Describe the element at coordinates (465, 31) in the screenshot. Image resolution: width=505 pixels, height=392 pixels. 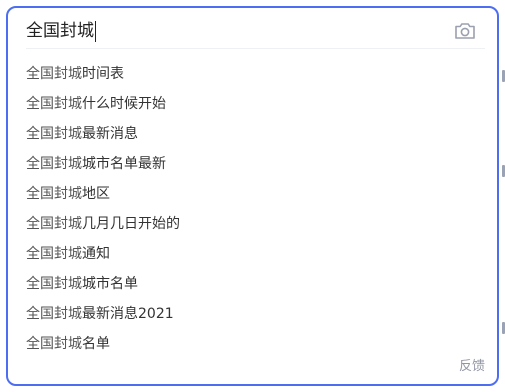
I see `camera-icon` at that location.